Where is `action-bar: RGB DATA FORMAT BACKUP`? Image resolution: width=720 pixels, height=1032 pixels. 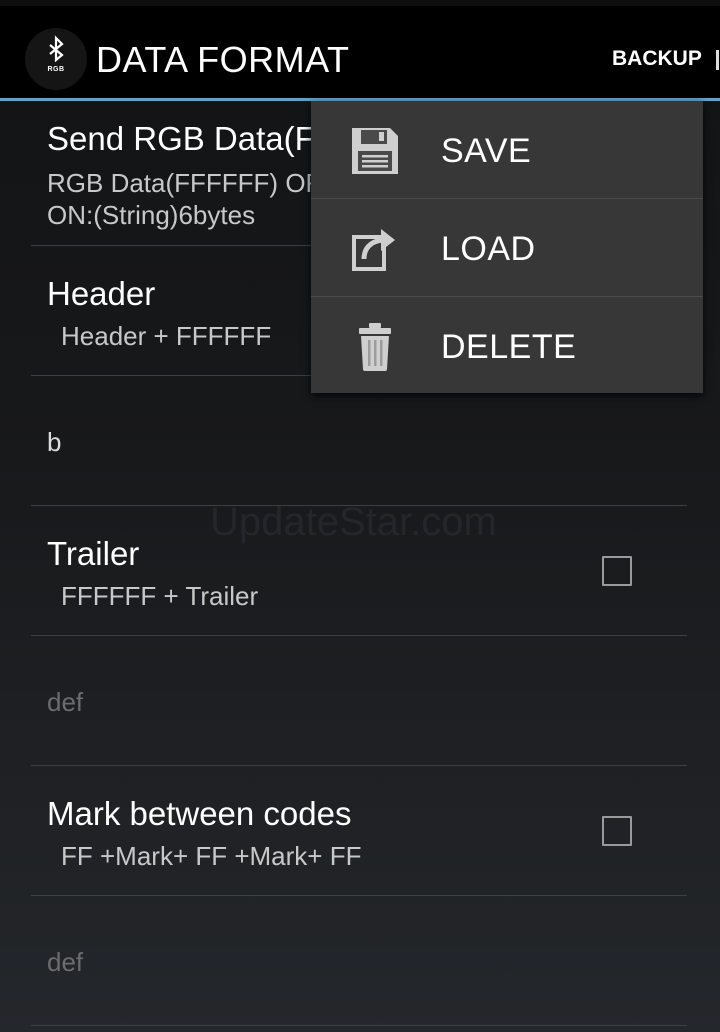
action-bar: RGB DATA FORMAT BACKUP is located at coordinates (360, 52).